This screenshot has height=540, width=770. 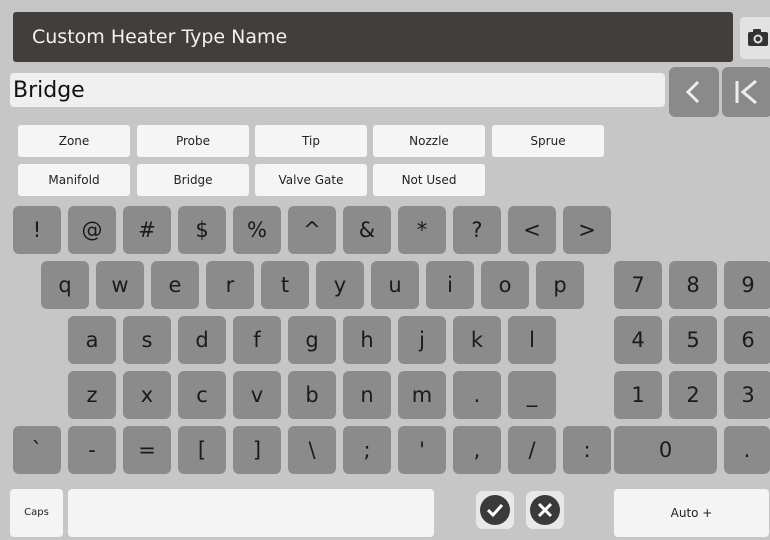 I want to click on letter-key-4: t, so click(x=285, y=285).